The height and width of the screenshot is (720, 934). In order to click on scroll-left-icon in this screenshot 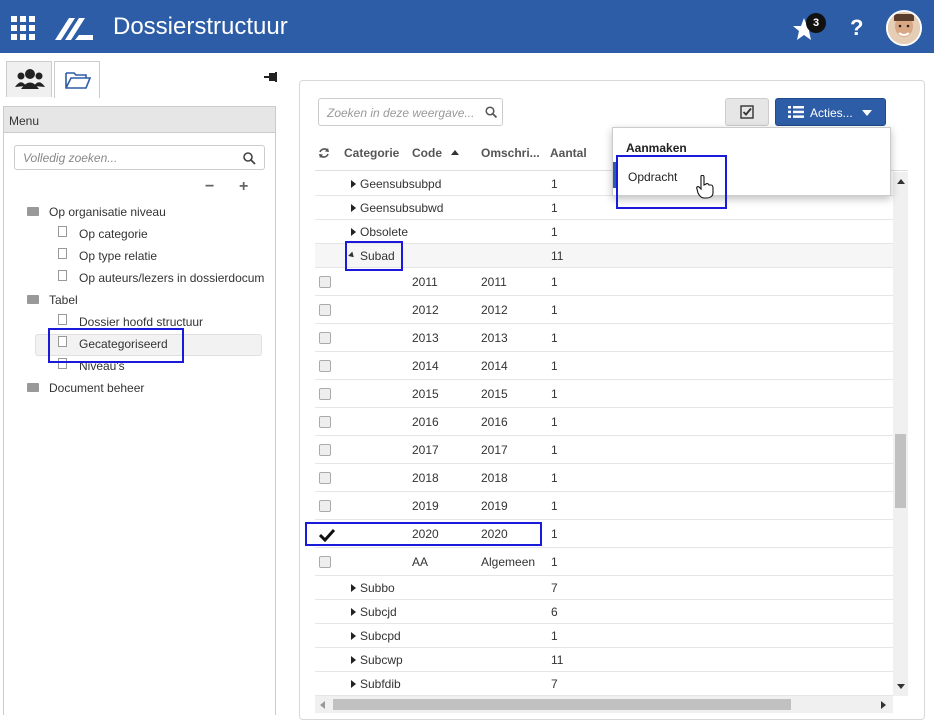, I will do `click(322, 705)`.